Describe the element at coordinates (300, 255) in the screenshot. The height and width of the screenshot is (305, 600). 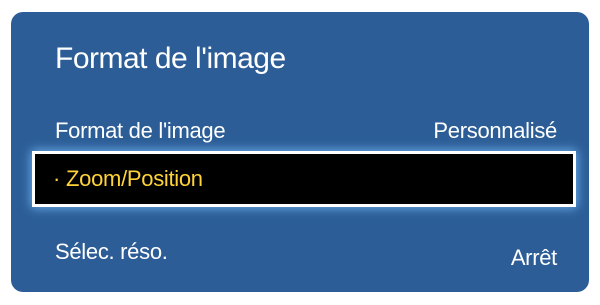
I see `menu-item-selec-reso: Sélec. réso. Arrêt` at that location.